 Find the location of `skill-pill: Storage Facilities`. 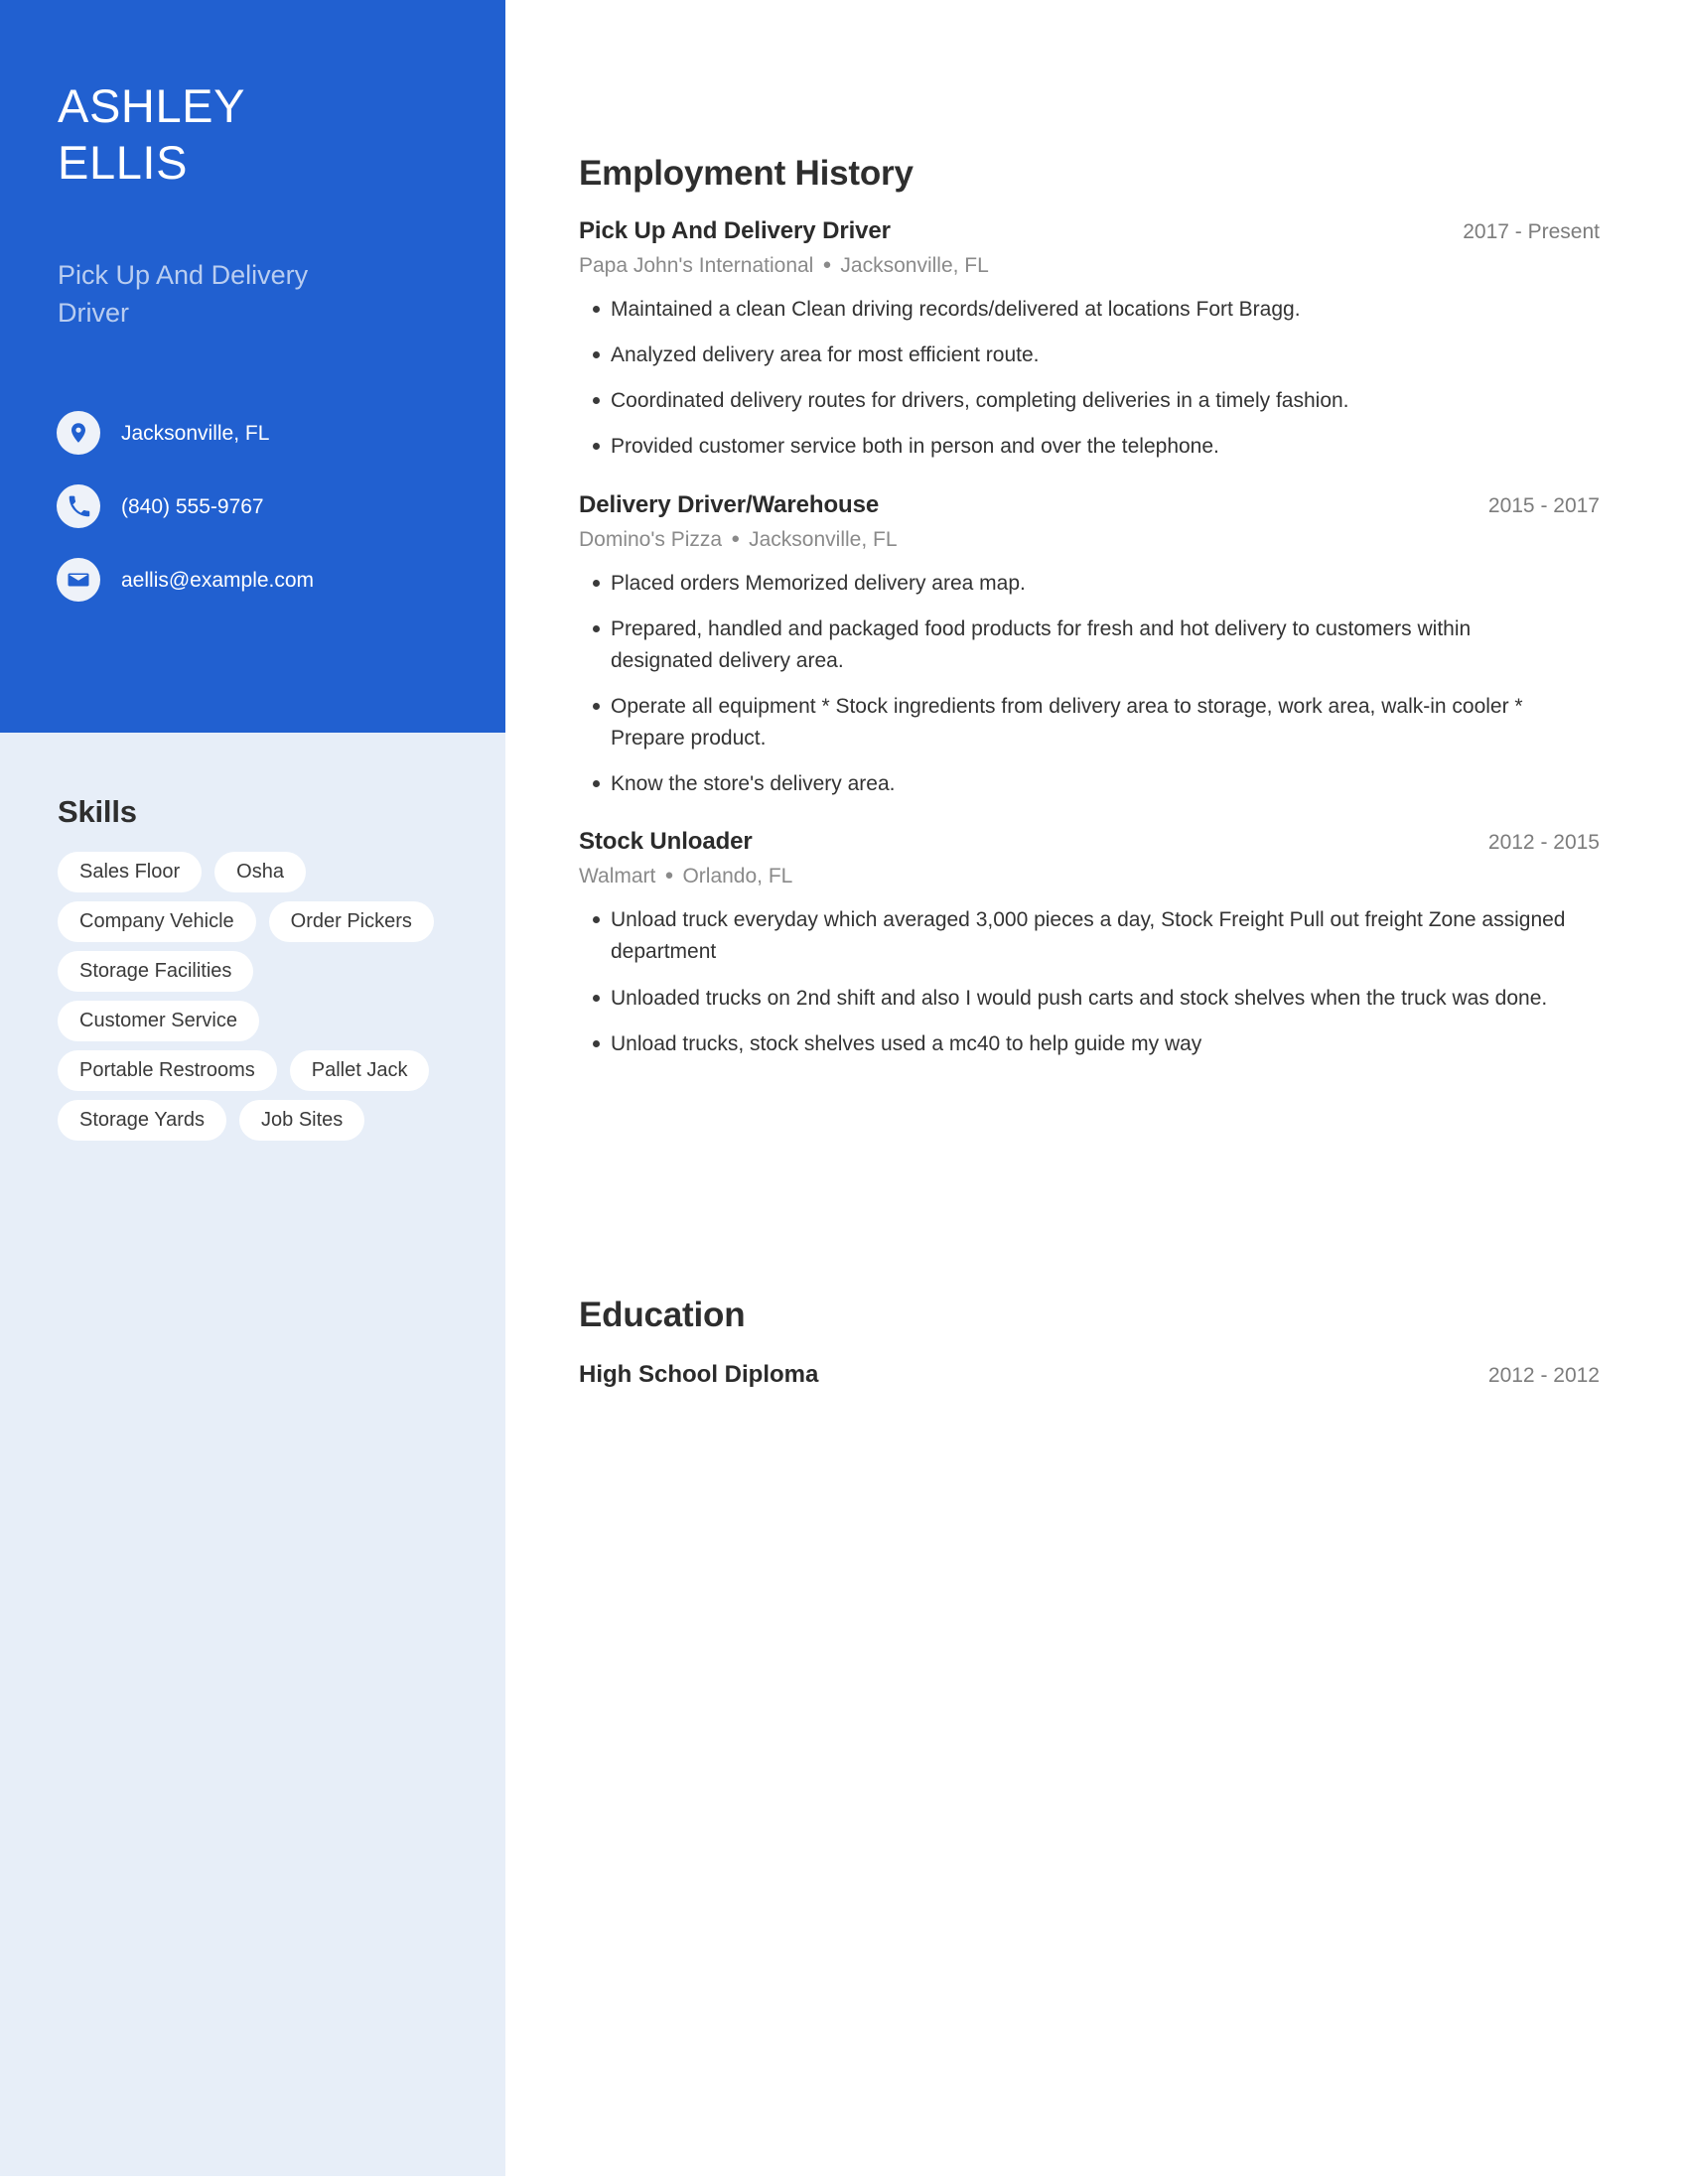

skill-pill: Storage Facilities is located at coordinates (156, 971).